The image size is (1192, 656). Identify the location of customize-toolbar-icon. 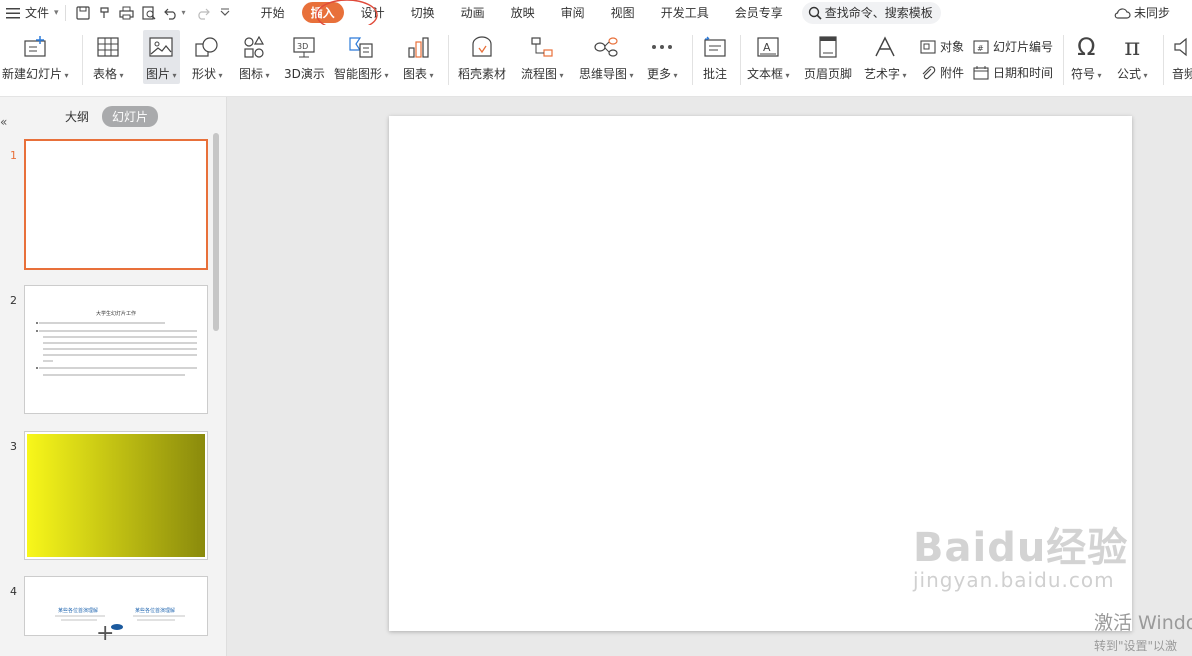
(225, 13).